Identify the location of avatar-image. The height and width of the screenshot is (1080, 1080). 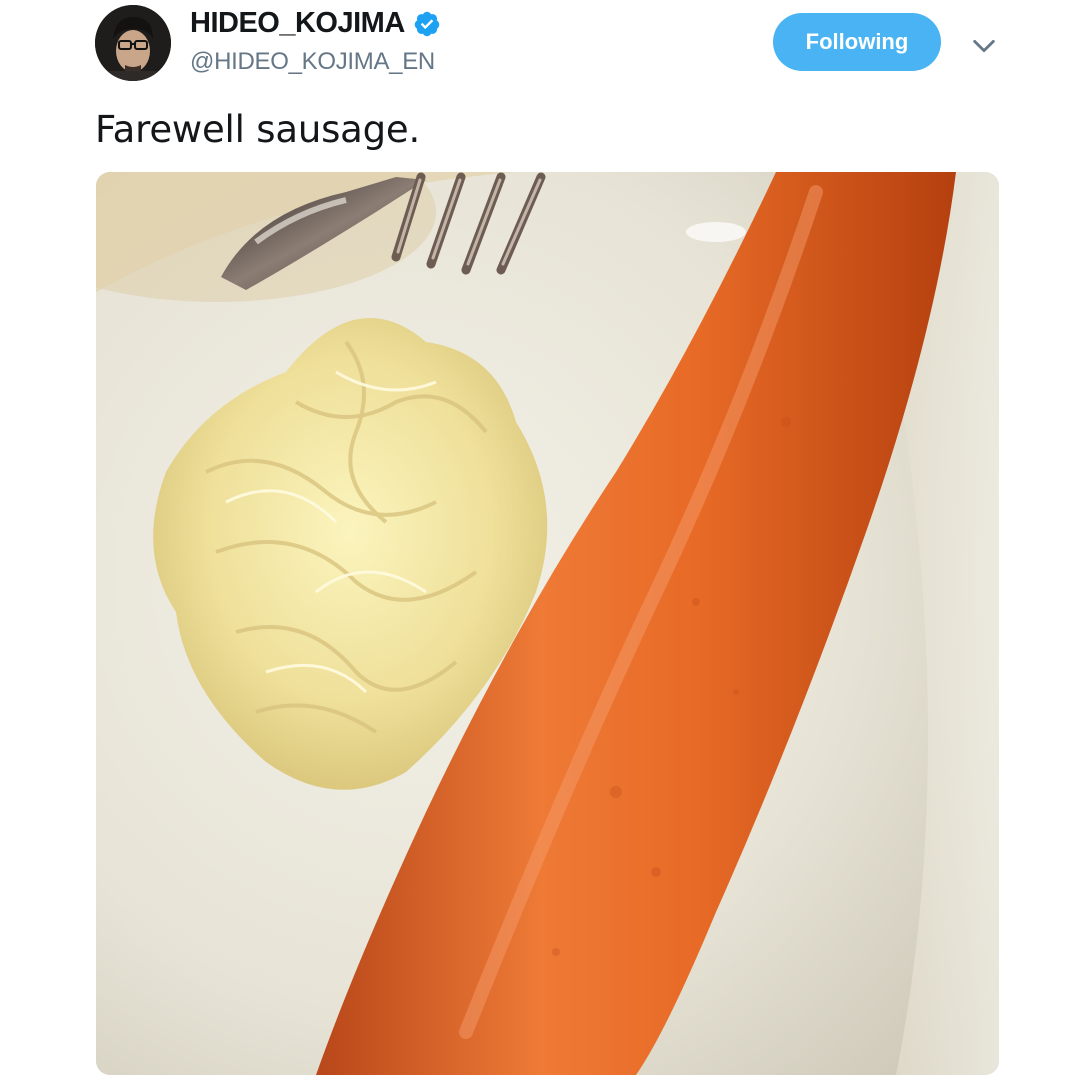
(133, 43).